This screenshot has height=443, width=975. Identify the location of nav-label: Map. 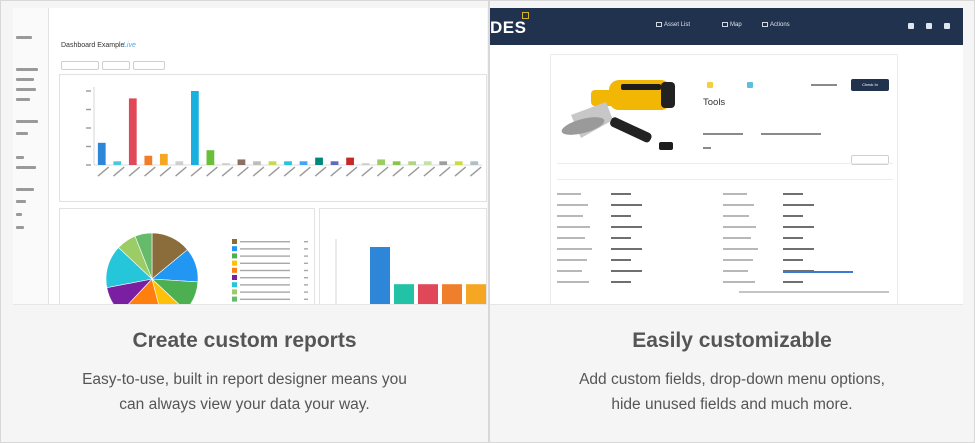
(736, 25).